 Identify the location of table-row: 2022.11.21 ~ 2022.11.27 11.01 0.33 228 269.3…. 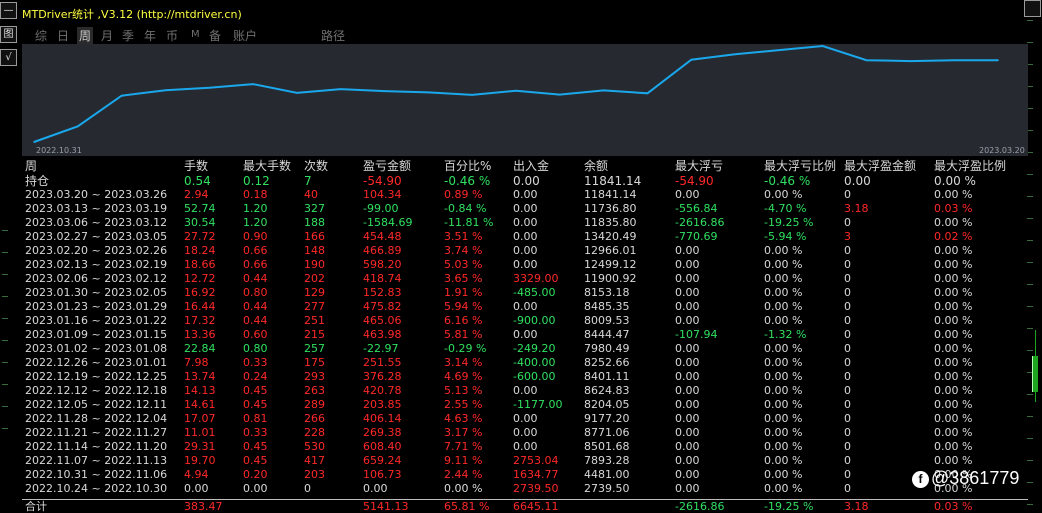
(525, 433).